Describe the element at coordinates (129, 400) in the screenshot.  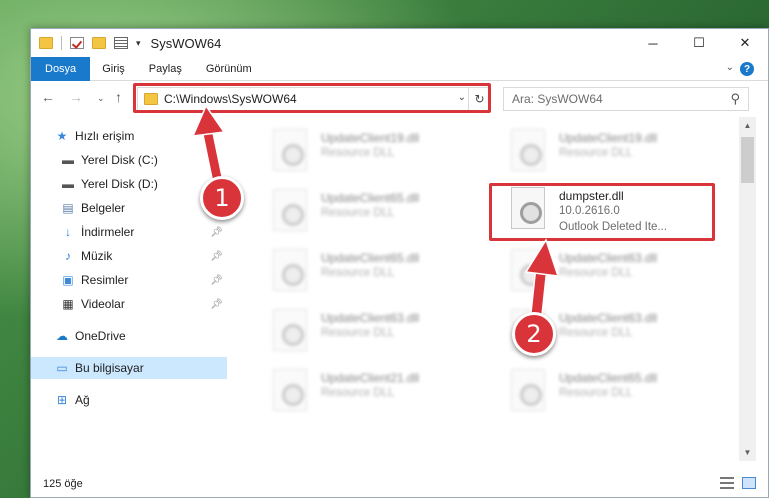
I see `sidebar-item-network: ⊞ Ağ` at that location.